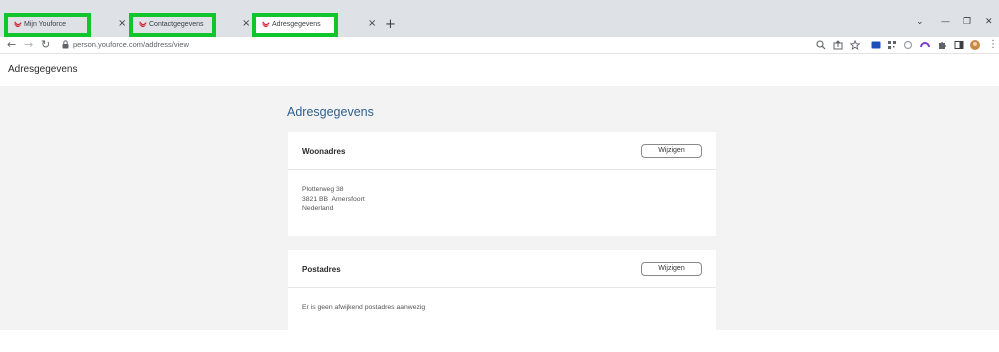 The image size is (999, 352). I want to click on back-icon: ←, so click(11, 45).